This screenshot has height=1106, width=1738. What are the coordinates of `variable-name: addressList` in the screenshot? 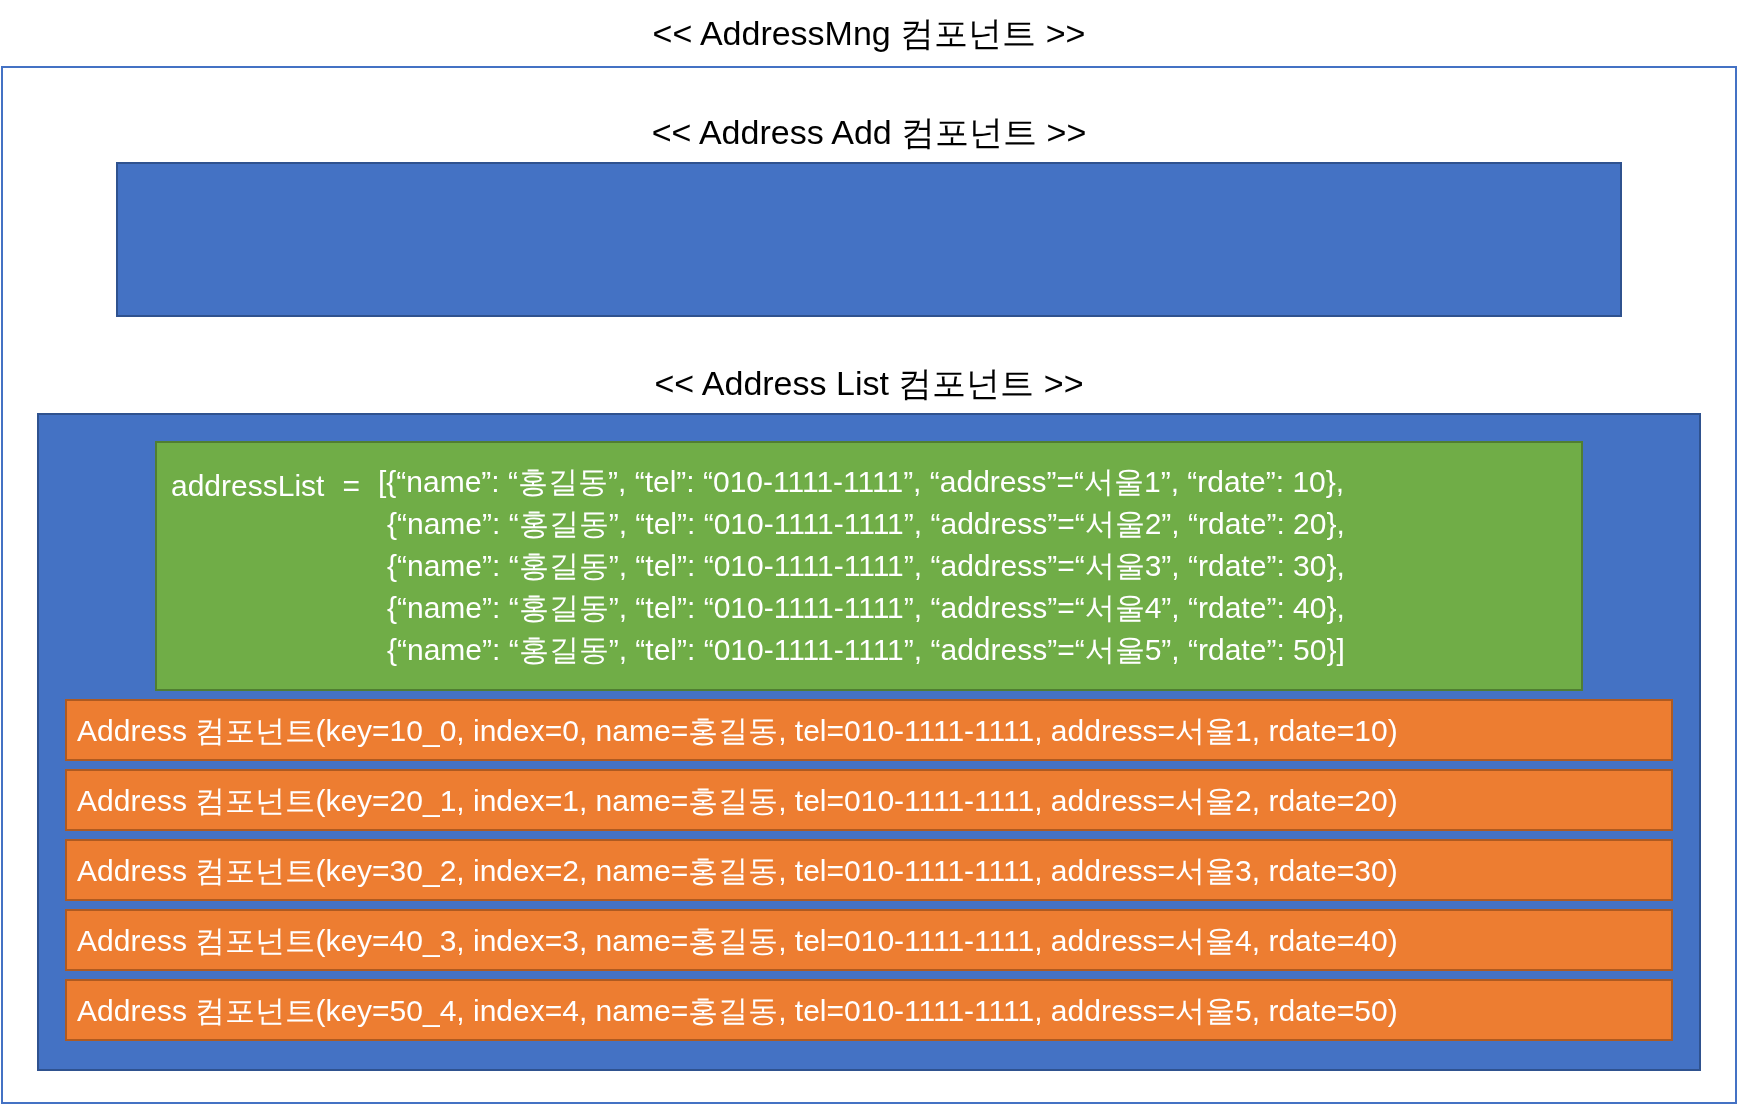 It's located at (248, 486).